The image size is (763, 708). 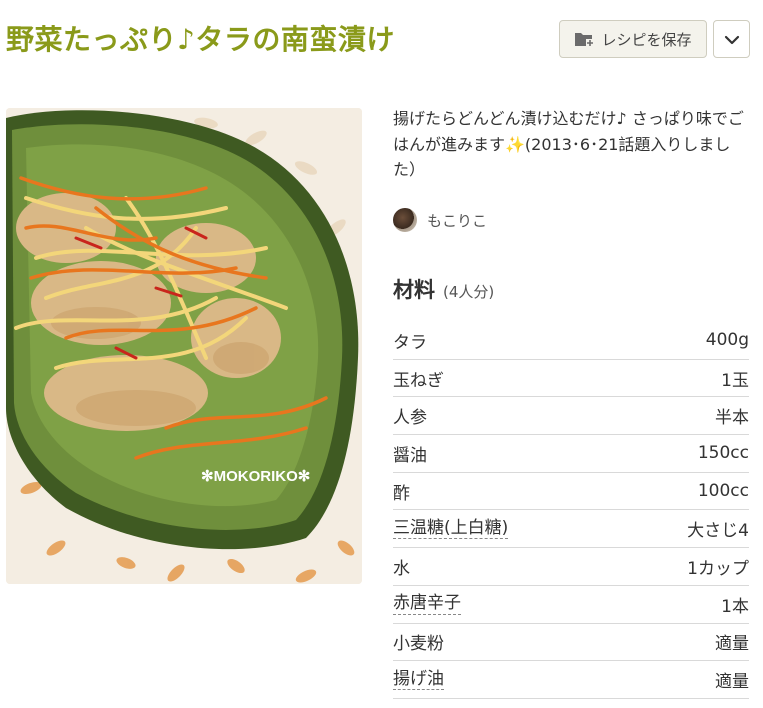 What do you see at coordinates (571, 605) in the screenshot?
I see `ingredient-row: 赤唐辛子 1本` at bounding box center [571, 605].